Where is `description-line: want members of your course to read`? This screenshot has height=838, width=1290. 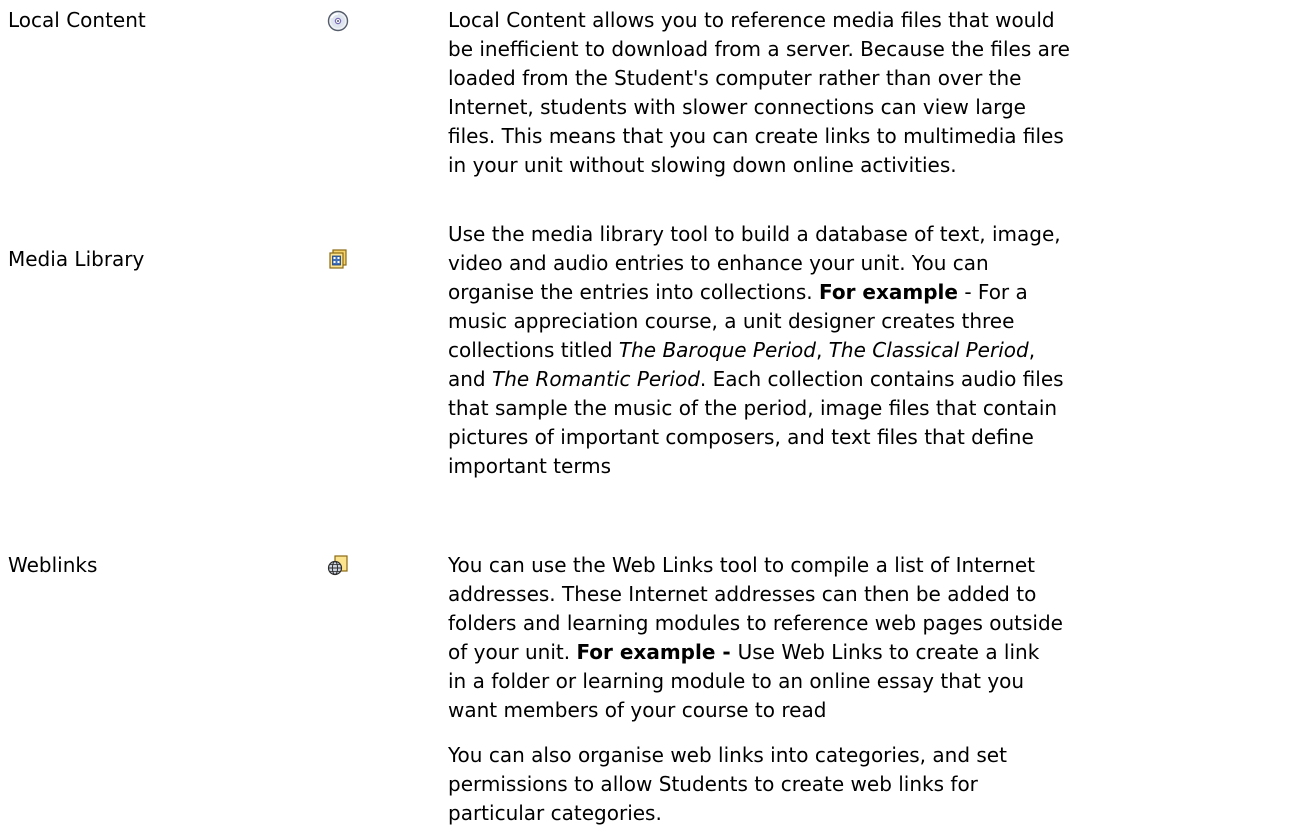 description-line: want members of your course to read is located at coordinates (637, 710).